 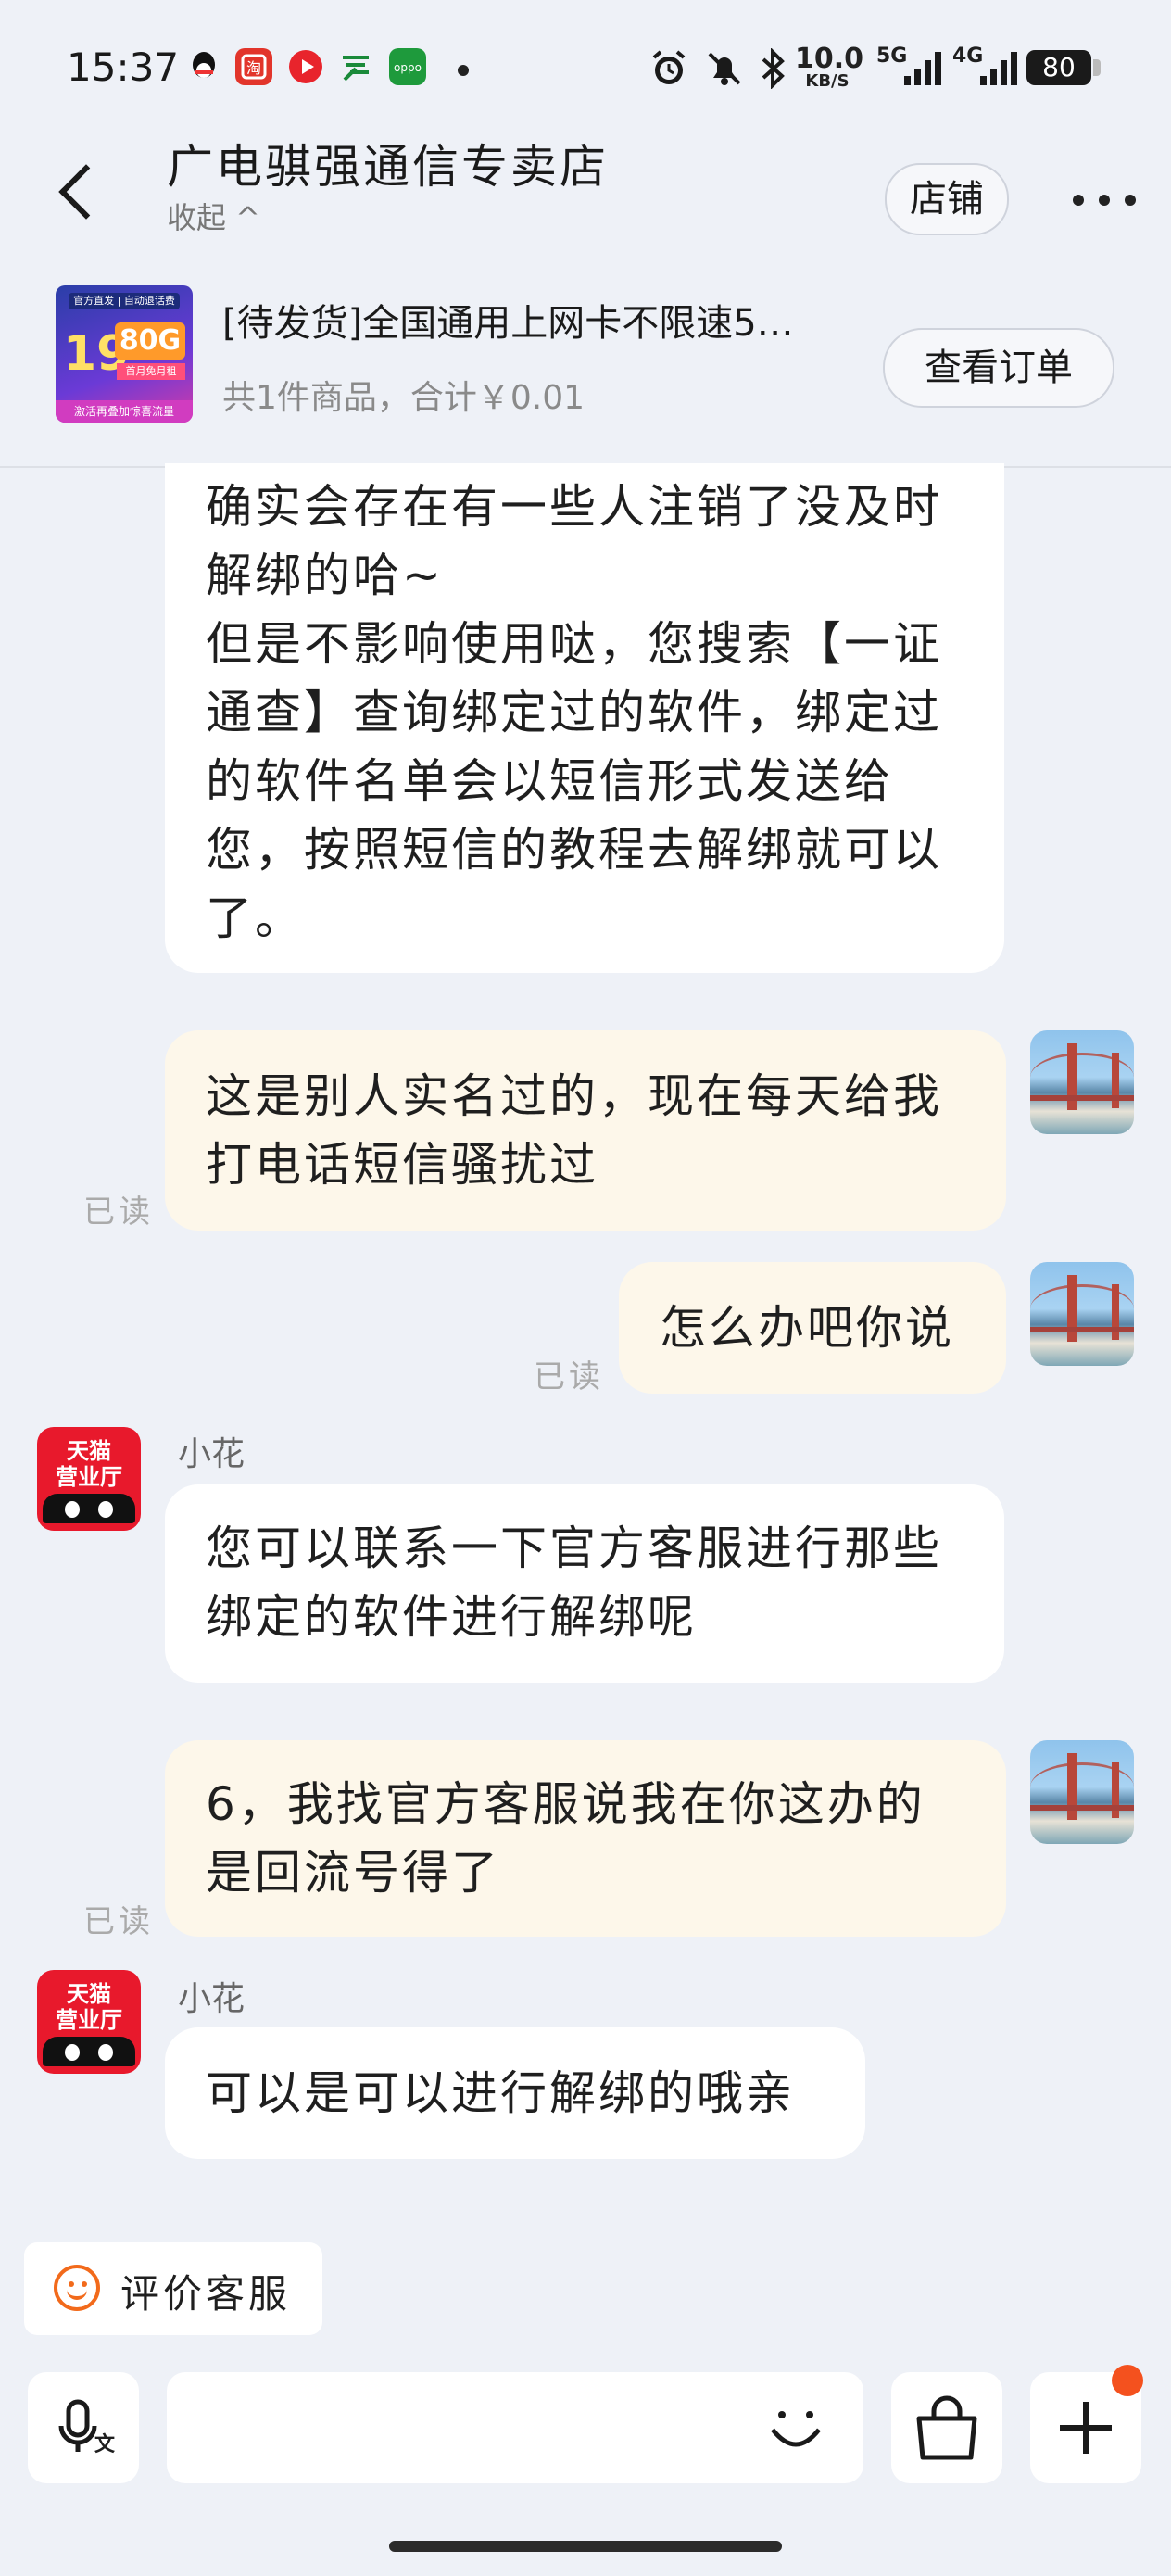 I want to click on shop-app-icon: 淘, so click(x=254, y=66).